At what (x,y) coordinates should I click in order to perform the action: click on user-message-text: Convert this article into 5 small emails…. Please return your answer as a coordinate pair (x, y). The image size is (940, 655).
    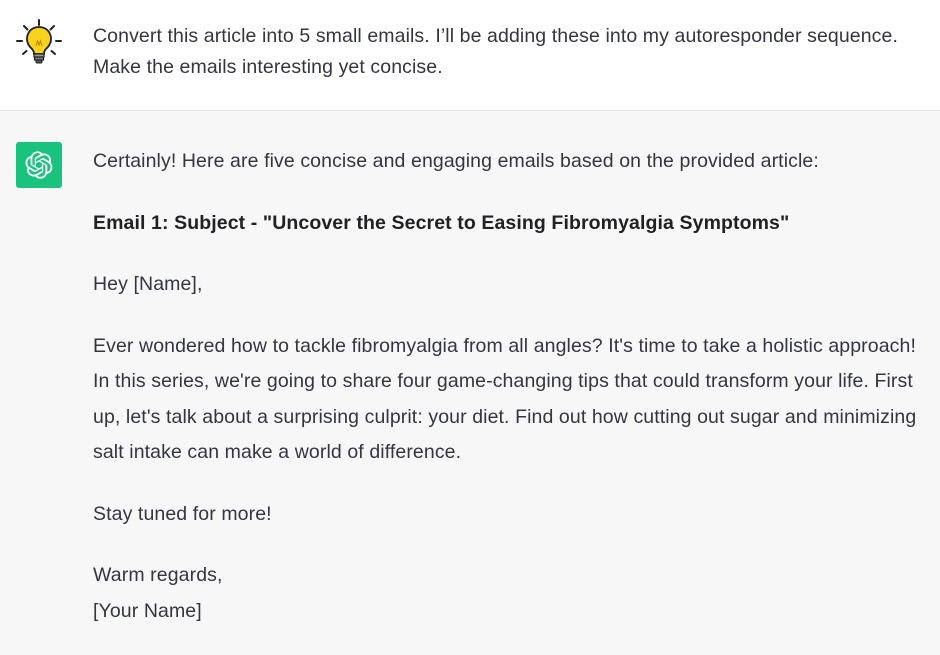
    Looking at the image, I should click on (495, 51).